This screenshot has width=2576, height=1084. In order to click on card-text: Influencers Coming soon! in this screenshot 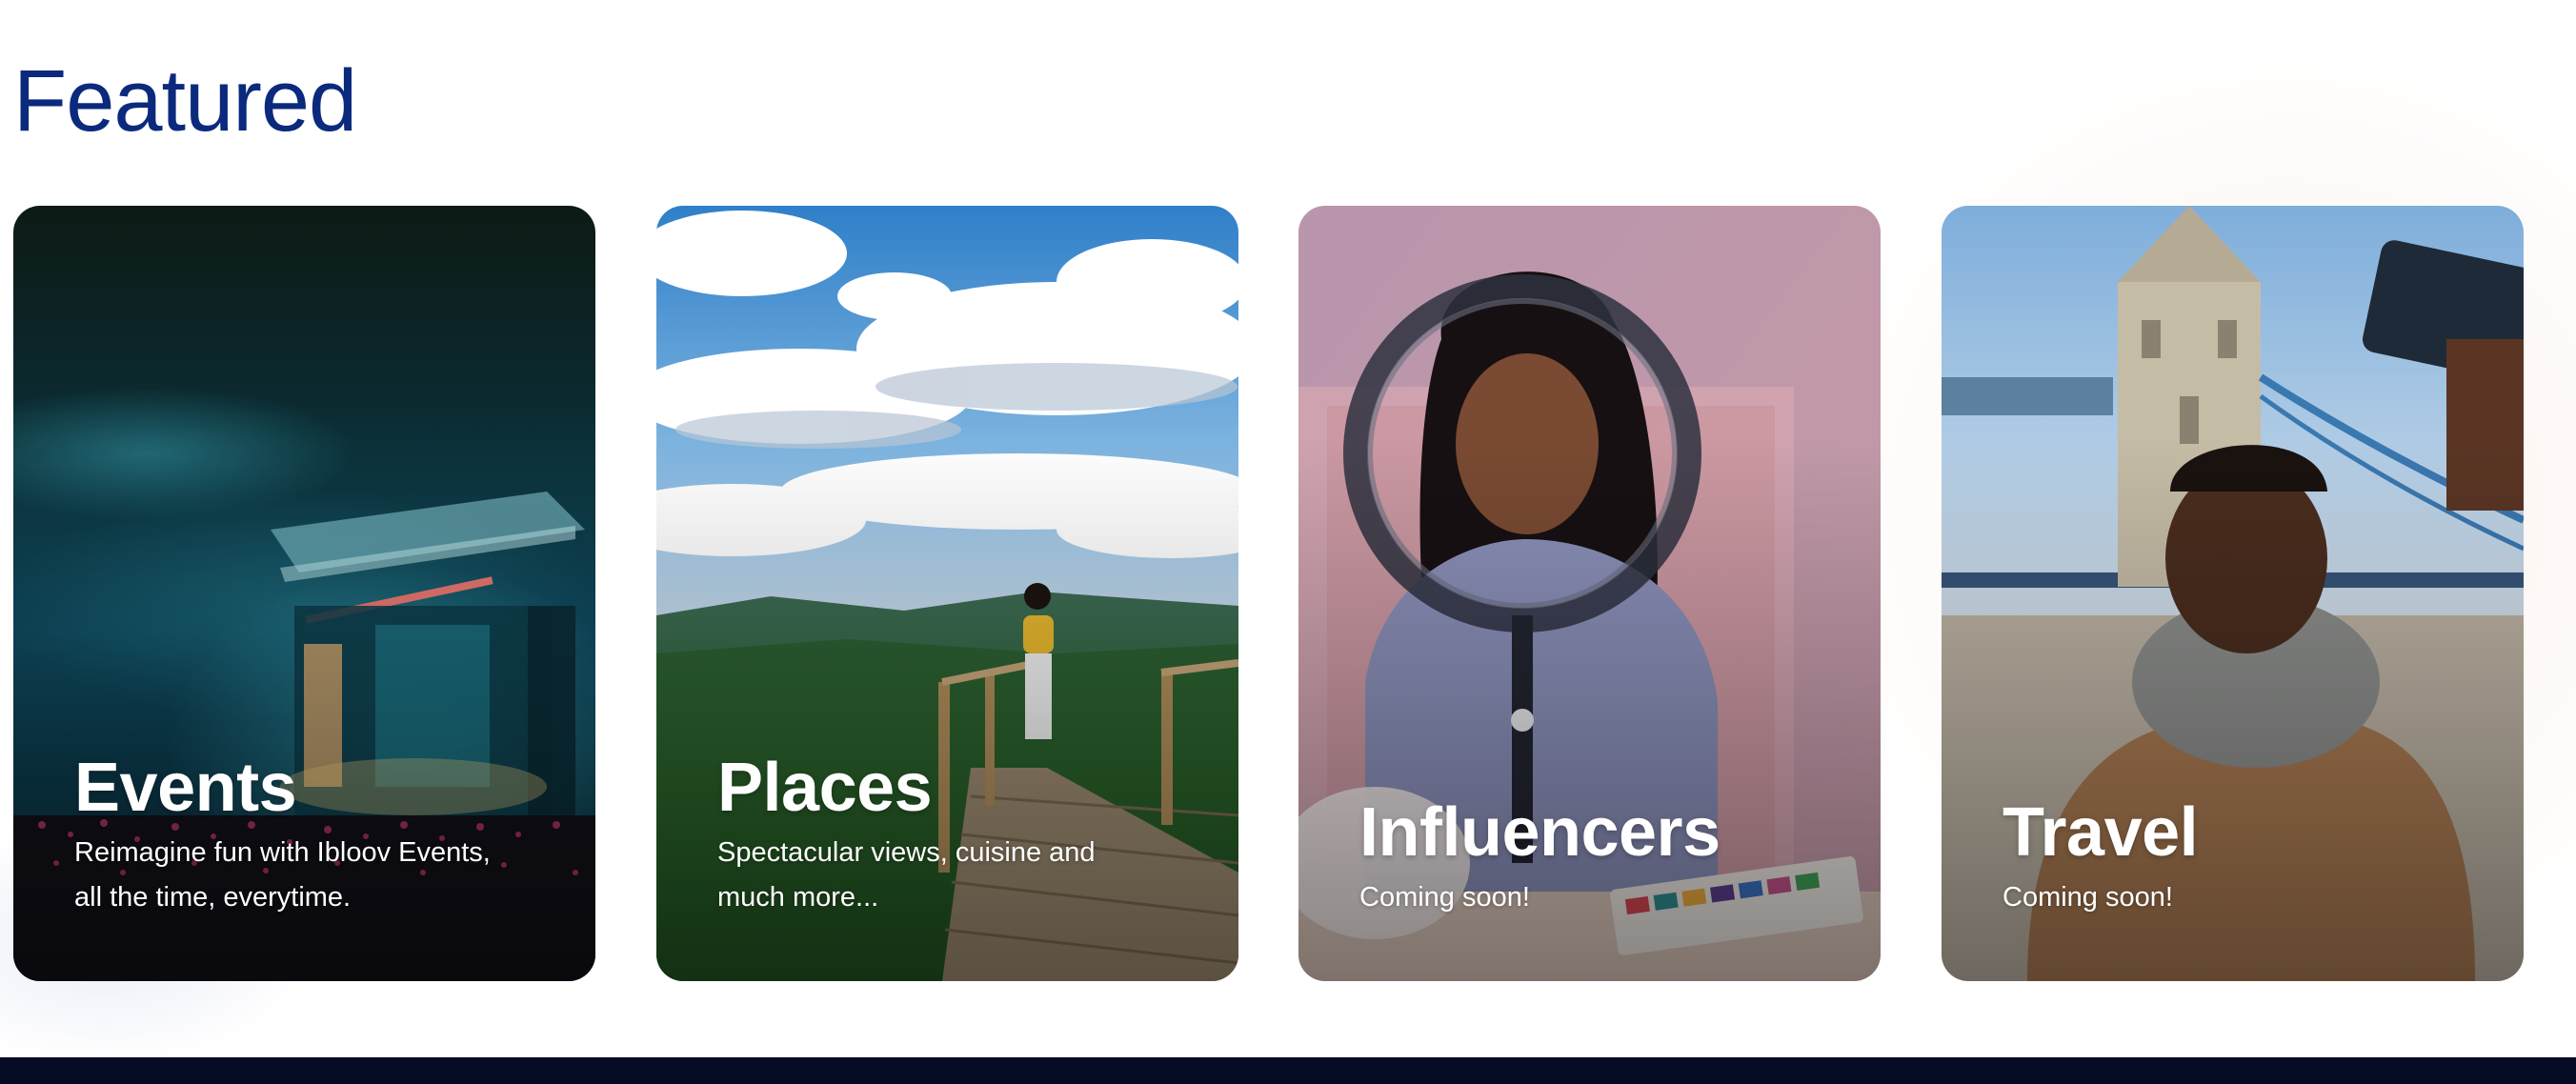, I will do `click(1601, 857)`.